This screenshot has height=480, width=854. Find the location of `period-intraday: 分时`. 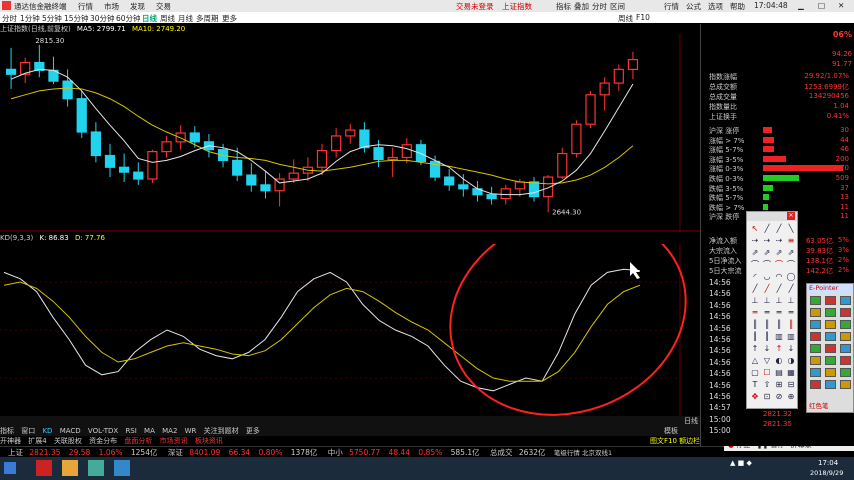

period-intraday: 分时 is located at coordinates (9, 18).